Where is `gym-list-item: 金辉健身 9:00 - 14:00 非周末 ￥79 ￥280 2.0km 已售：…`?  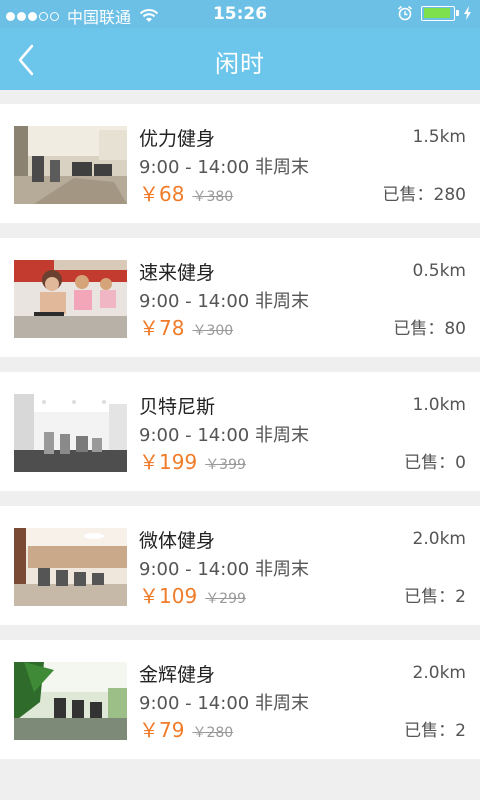 gym-list-item: 金辉健身 9:00 - 14:00 非周末 ￥79 ￥280 2.0km 已售：… is located at coordinates (240, 699).